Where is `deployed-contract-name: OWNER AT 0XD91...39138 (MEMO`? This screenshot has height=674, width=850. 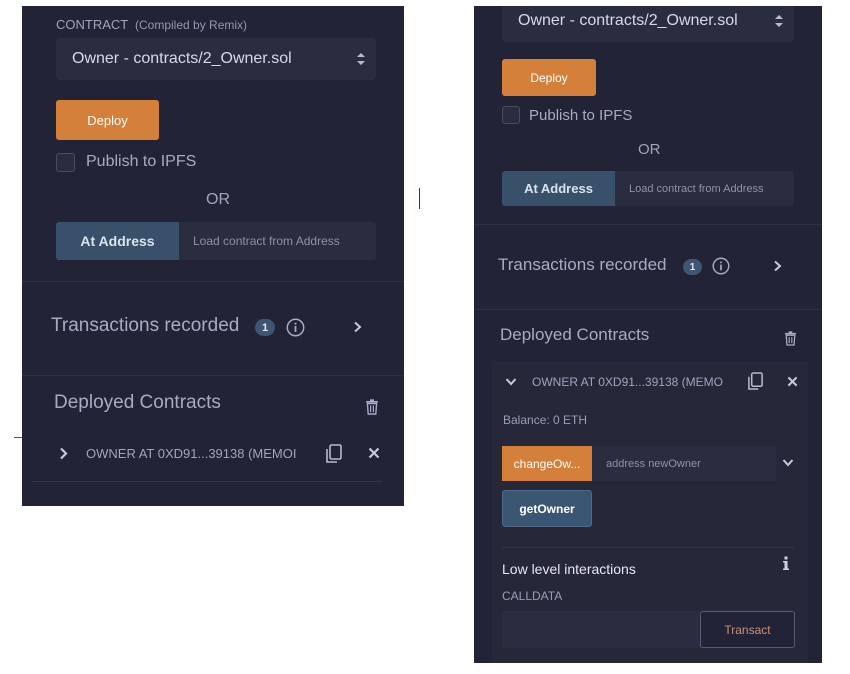
deployed-contract-name: OWNER AT 0XD91...39138 (MEMO is located at coordinates (627, 382).